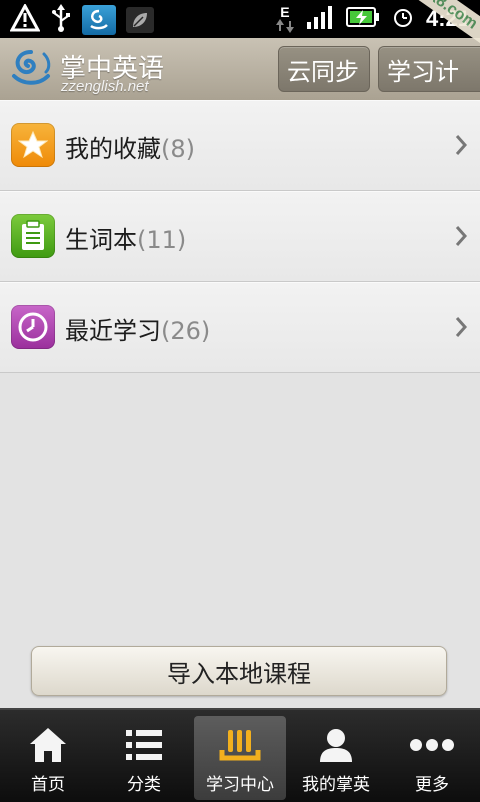  I want to click on list-item-label: 我的收藏(8), so click(130, 146).